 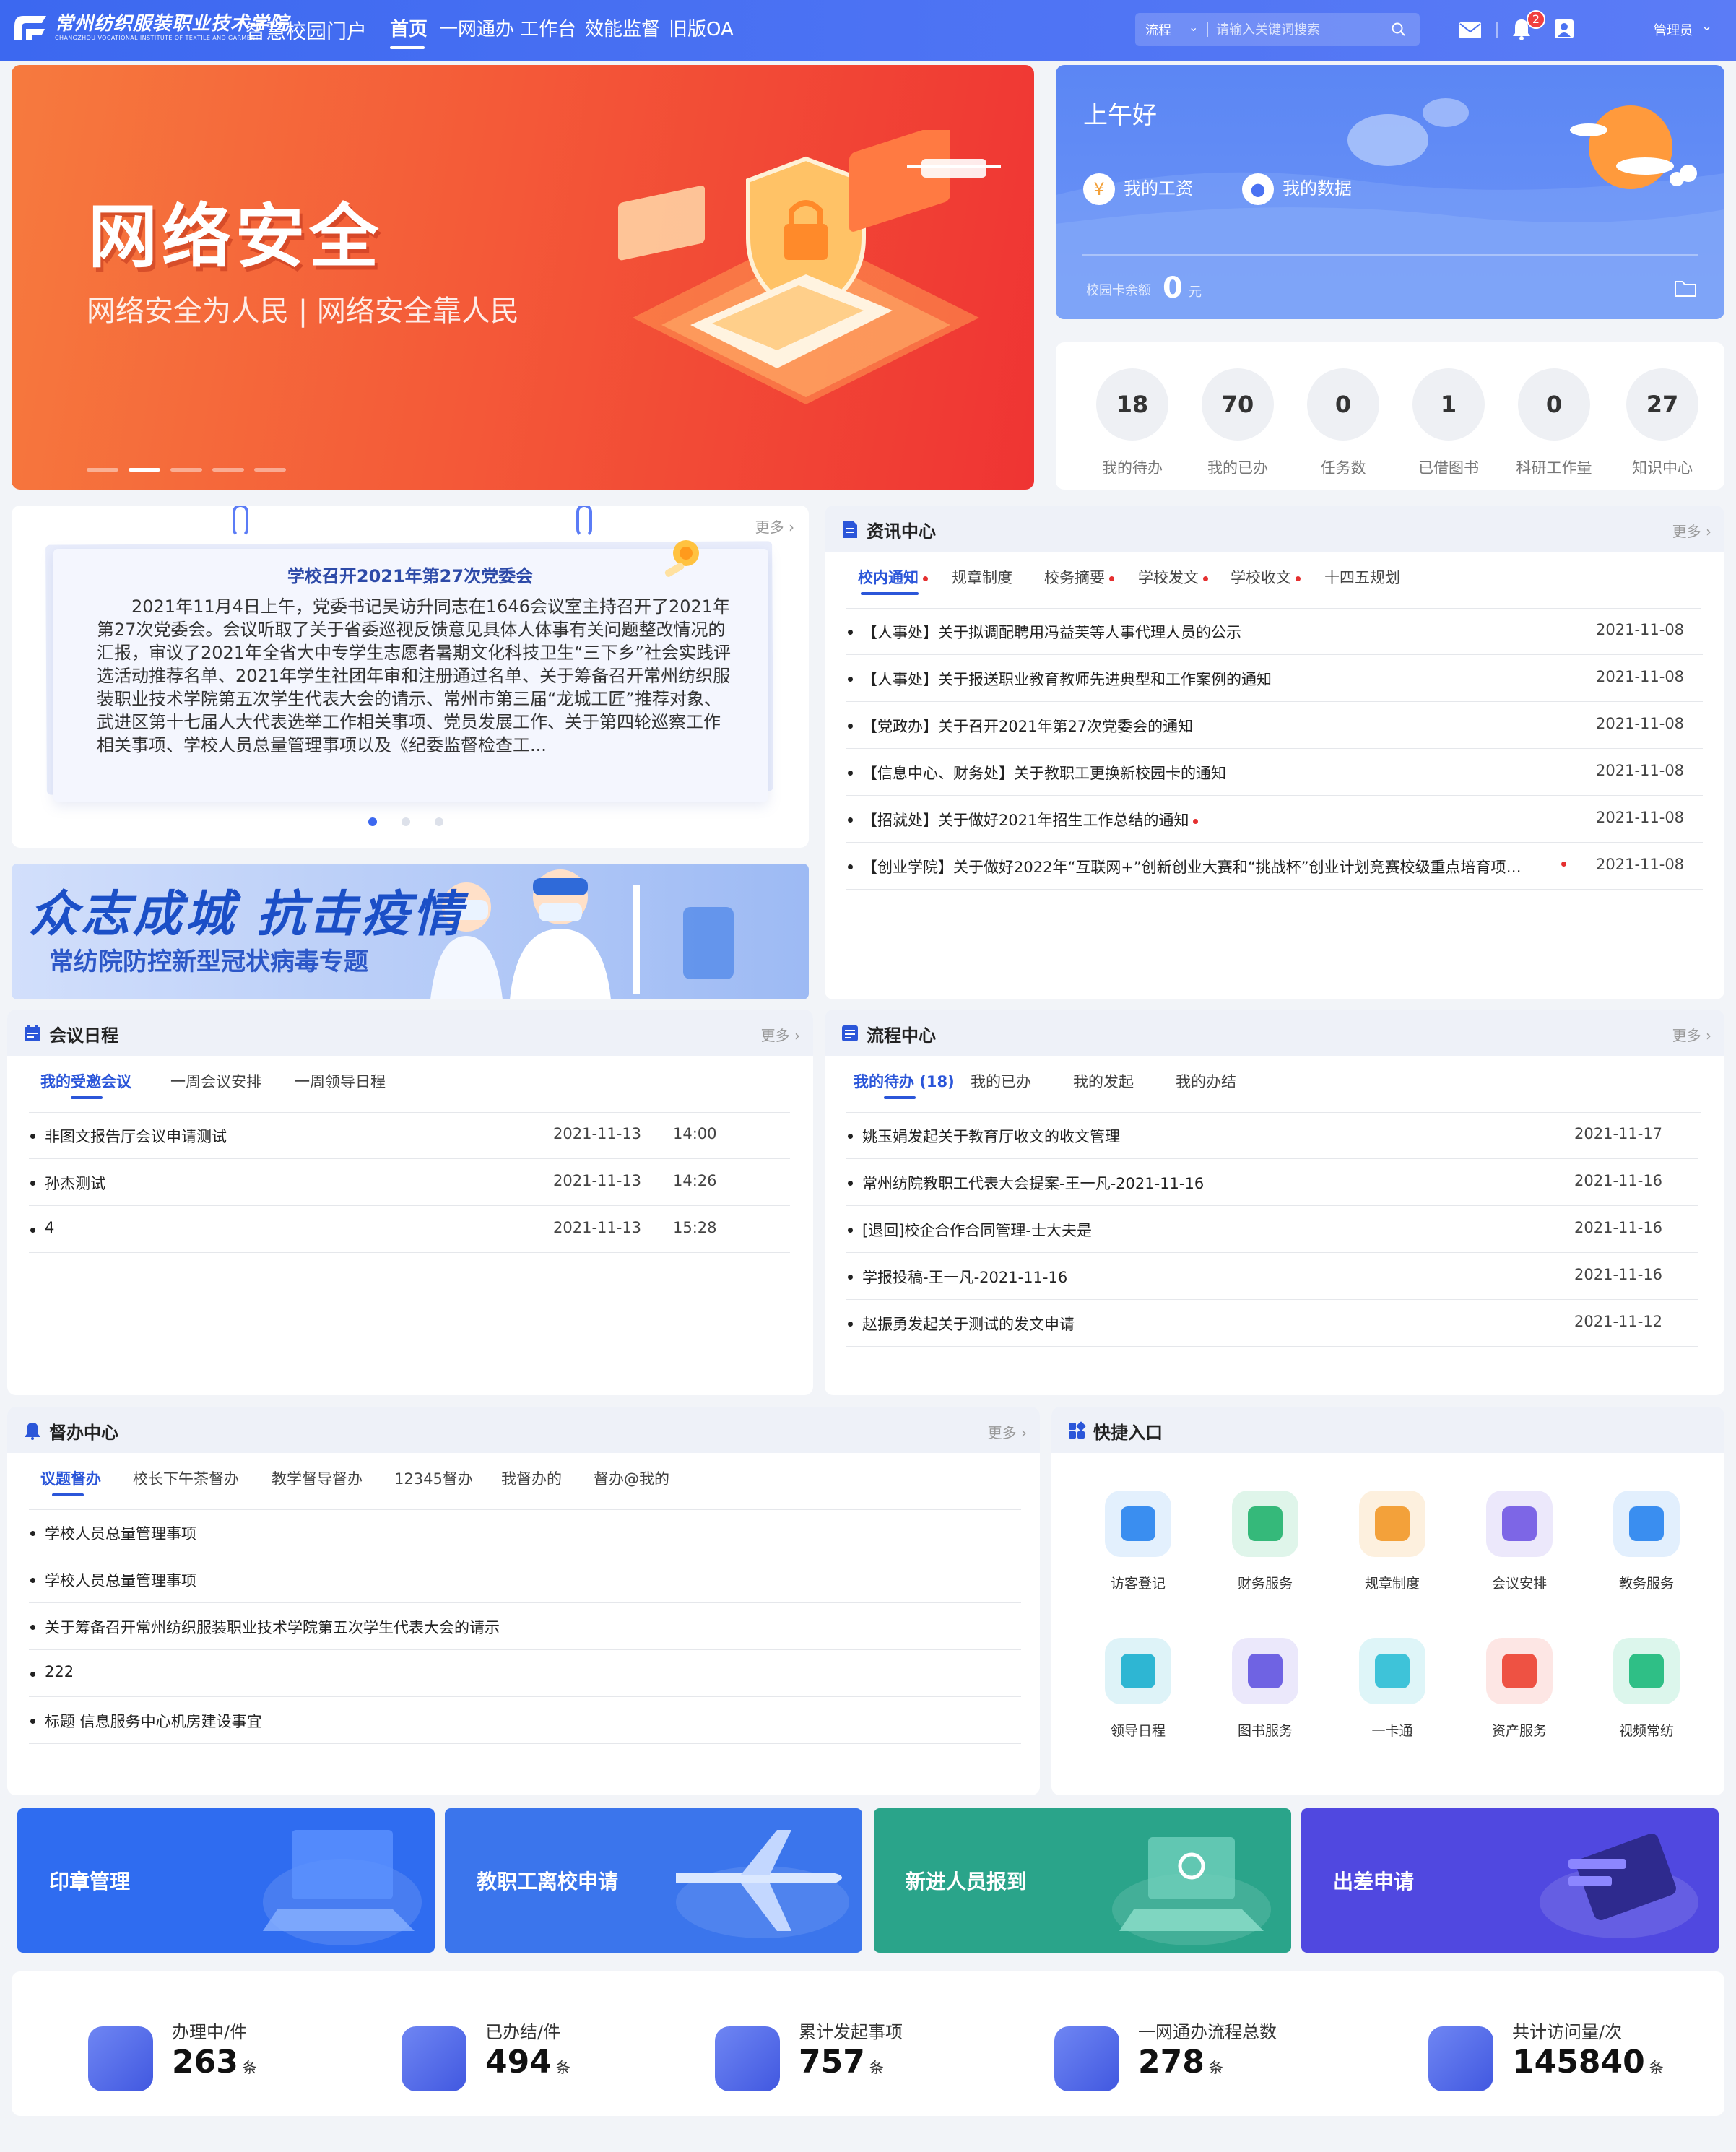 What do you see at coordinates (1274, 725) in the screenshot?
I see `list-item: 【党政办】关于召开2021年第27次党委会的通知 2021-11-08` at bounding box center [1274, 725].